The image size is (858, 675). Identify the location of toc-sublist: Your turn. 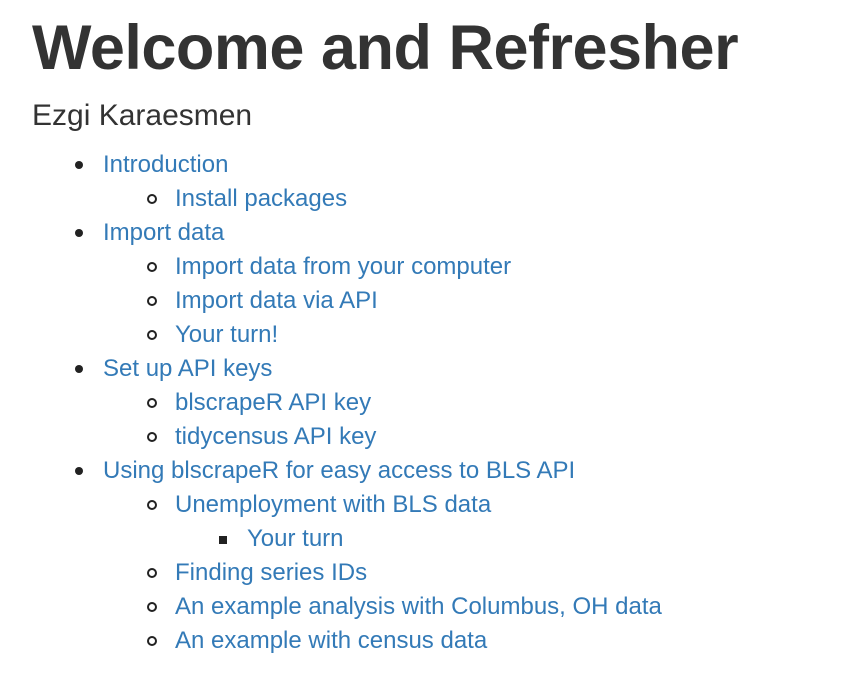
(516, 539).